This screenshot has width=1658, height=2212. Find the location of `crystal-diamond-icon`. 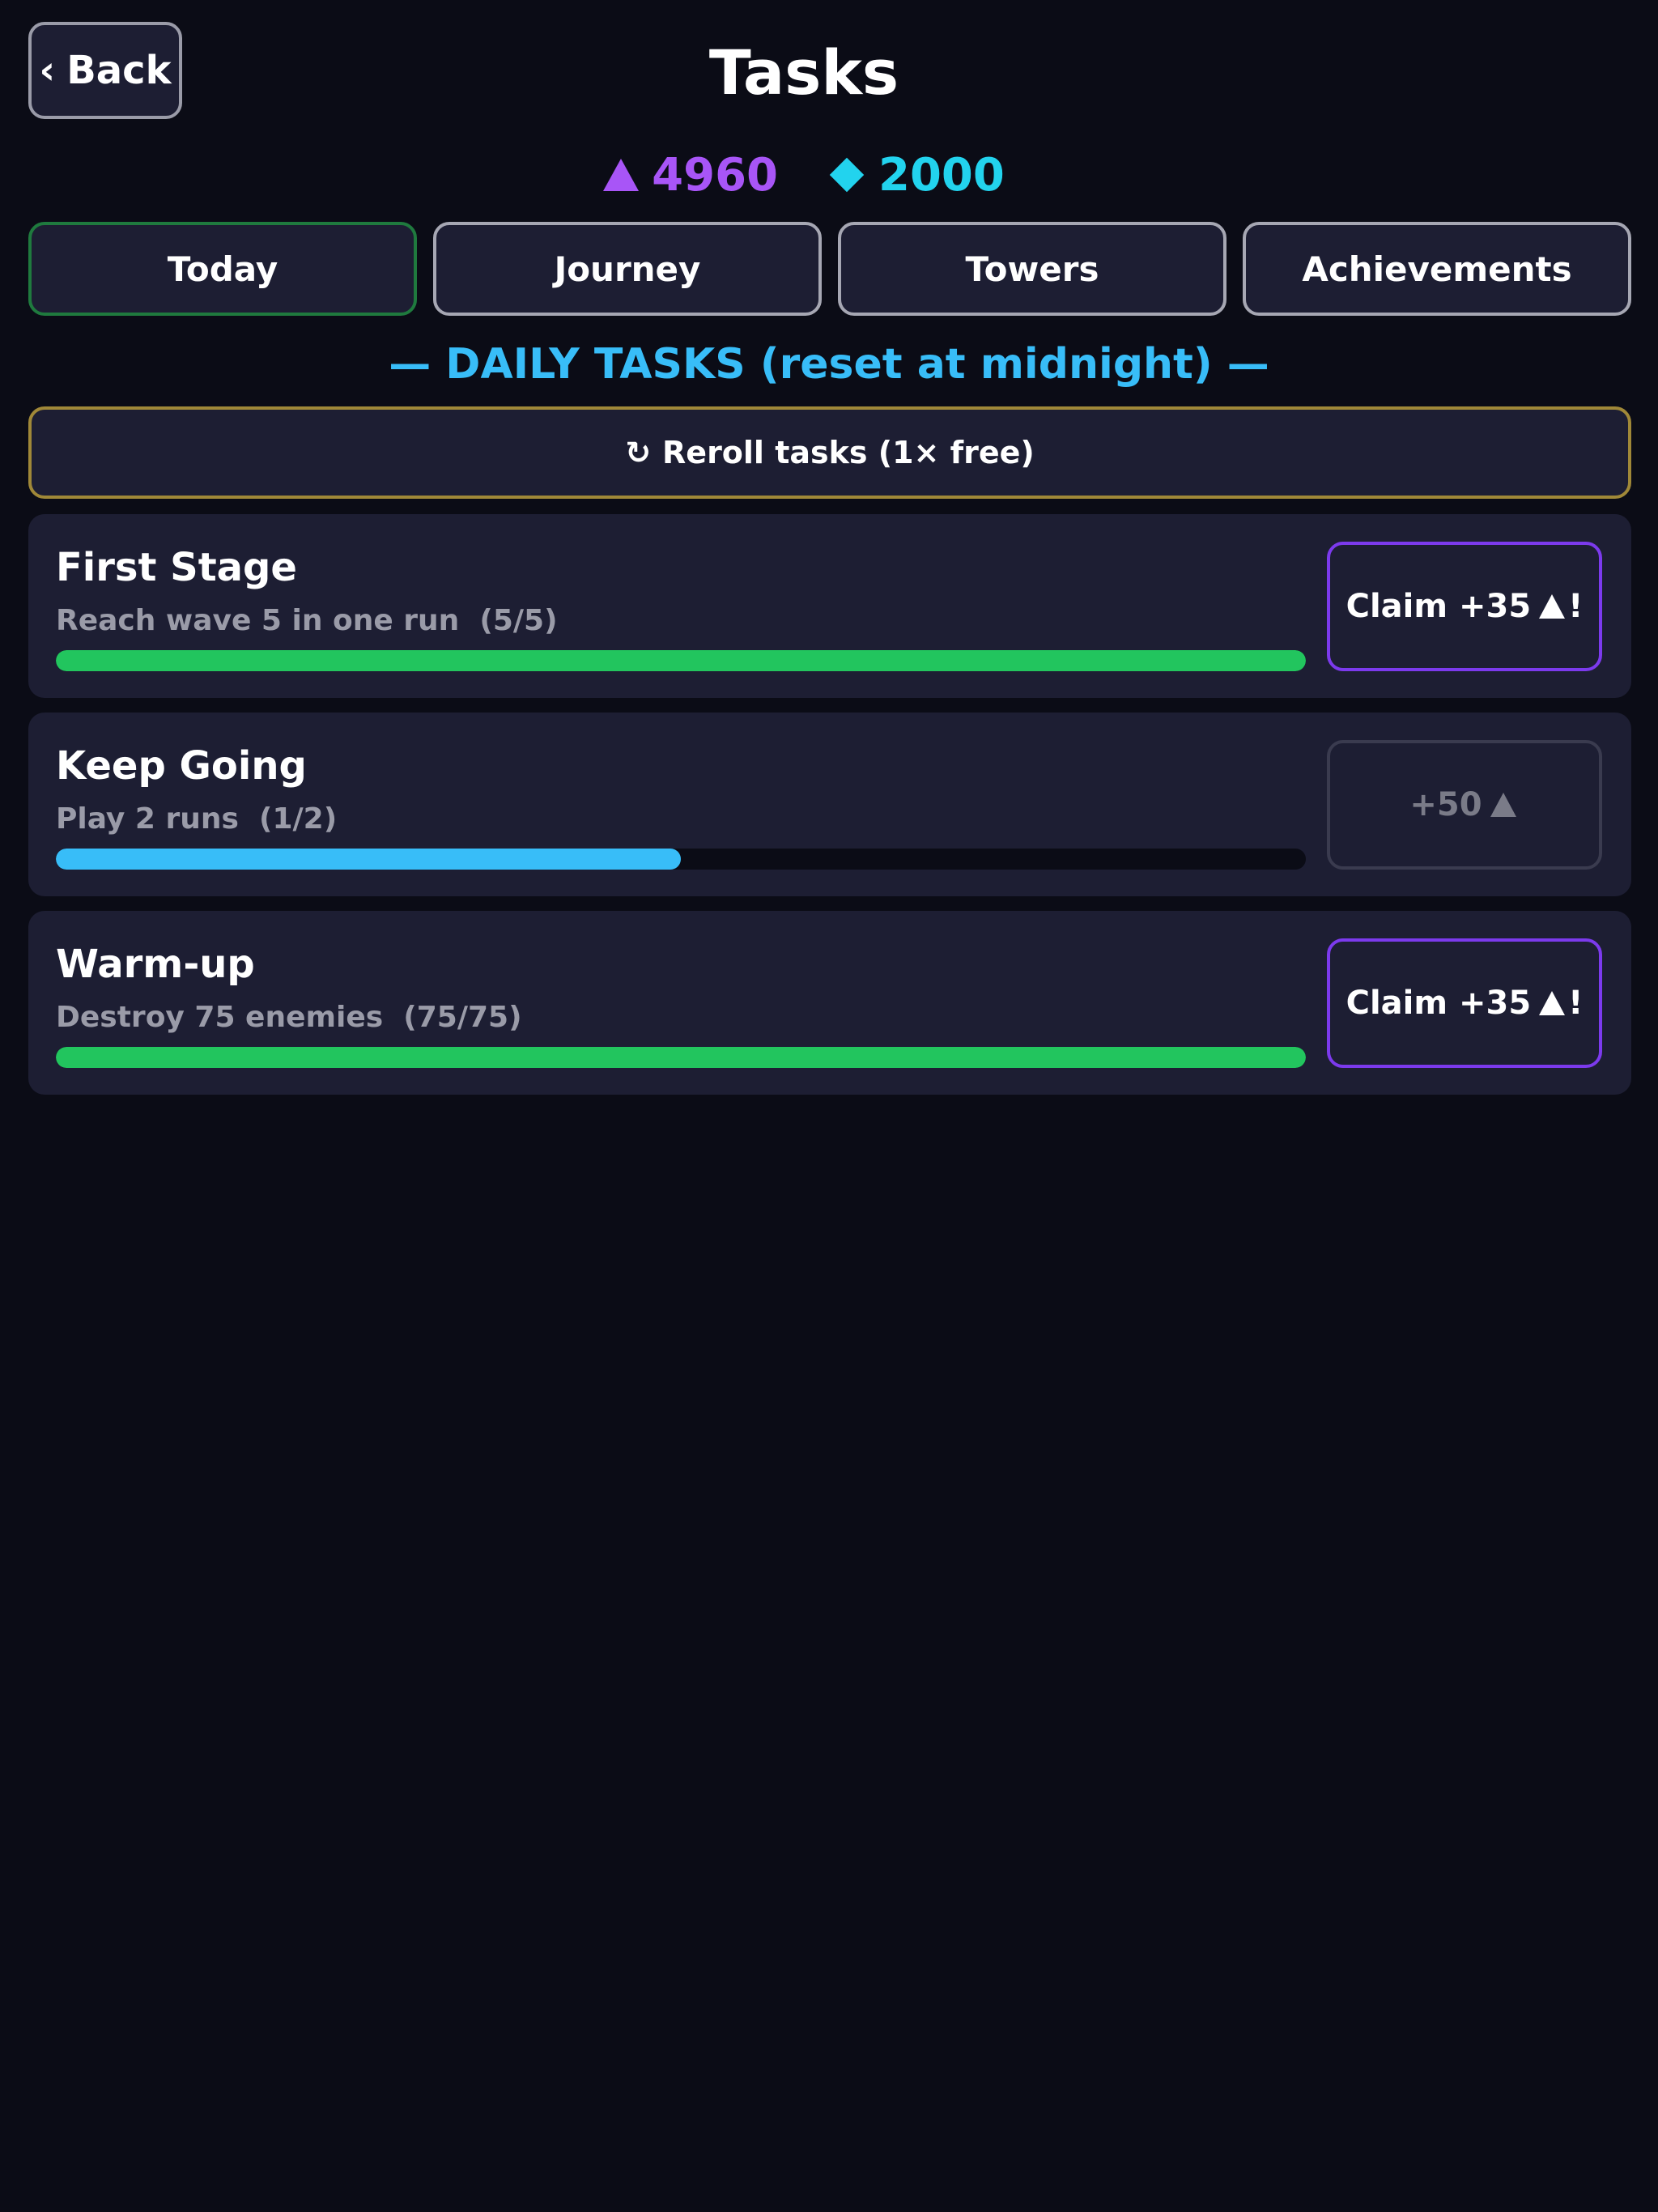

crystal-diamond-icon is located at coordinates (847, 175).